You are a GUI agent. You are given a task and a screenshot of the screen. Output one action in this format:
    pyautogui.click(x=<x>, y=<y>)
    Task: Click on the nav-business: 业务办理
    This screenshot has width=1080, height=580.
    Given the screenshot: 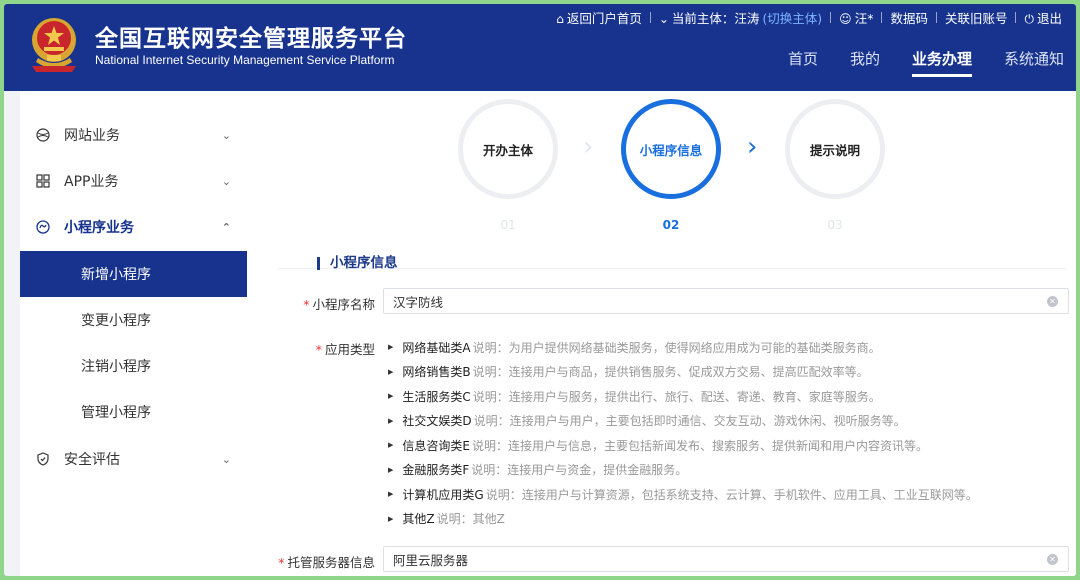 What is the action you would take?
    pyautogui.click(x=941, y=63)
    